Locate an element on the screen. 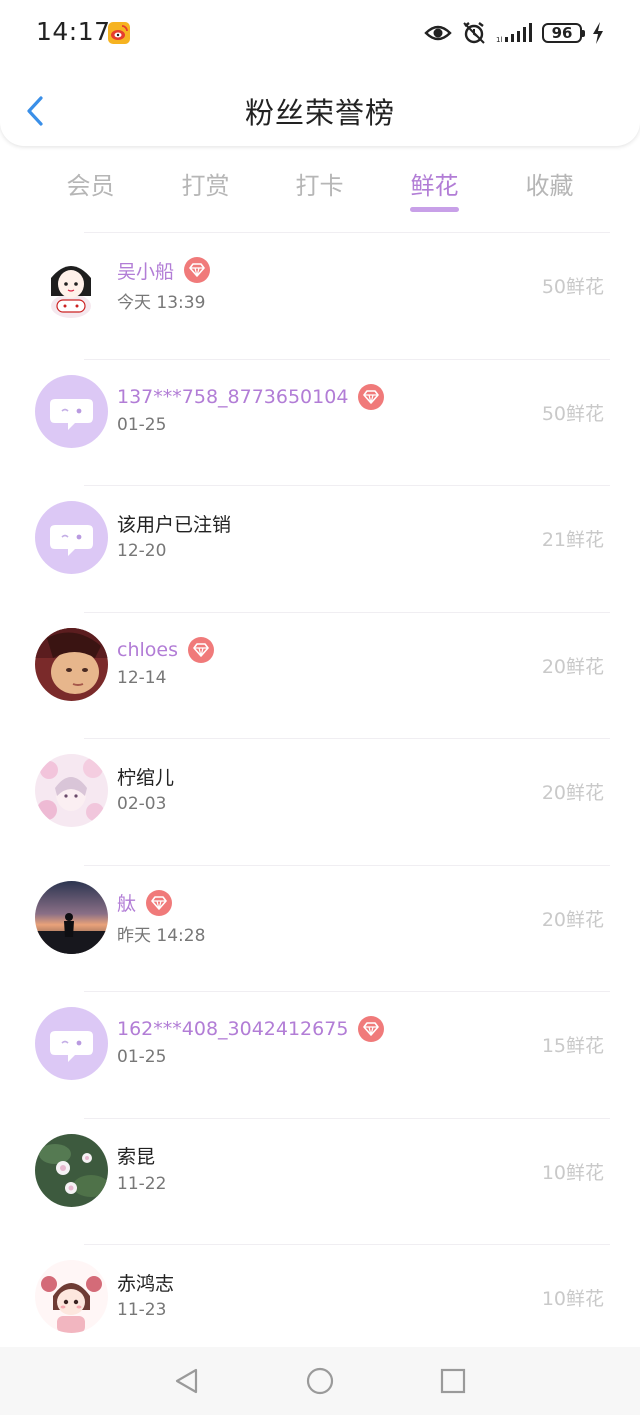 The width and height of the screenshot is (640, 1415). photo-avatar is located at coordinates (71, 664).